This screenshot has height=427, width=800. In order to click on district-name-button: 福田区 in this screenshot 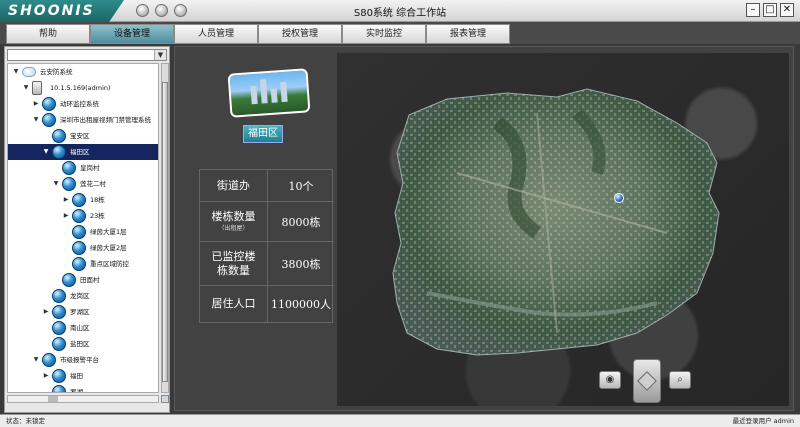, I will do `click(263, 134)`.